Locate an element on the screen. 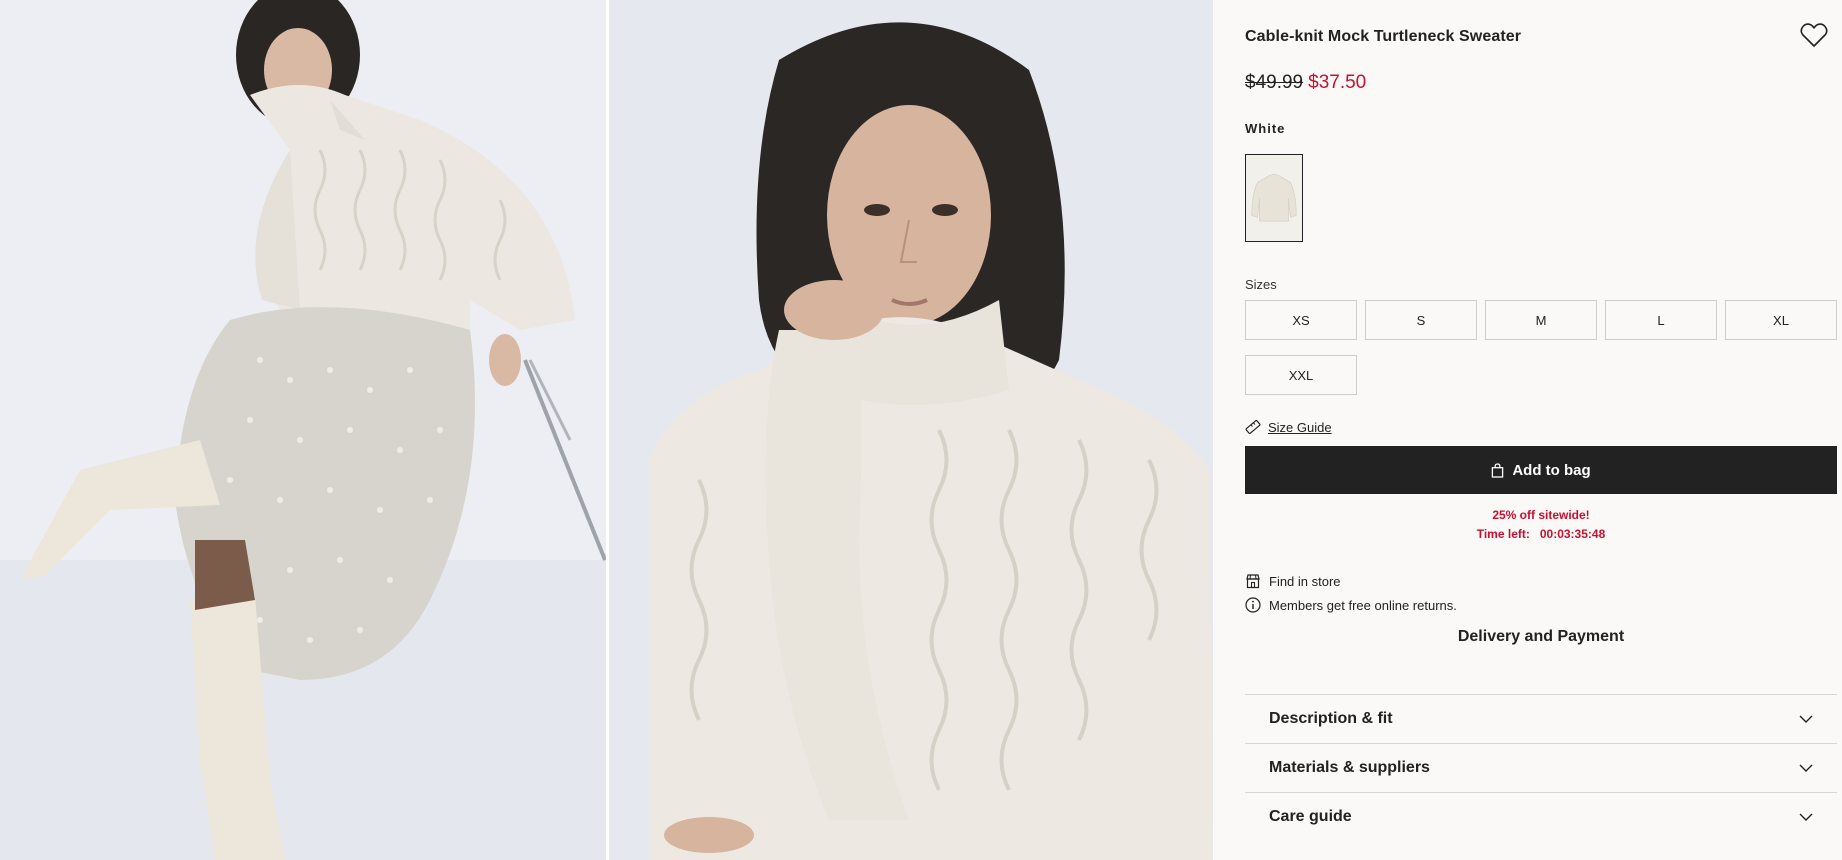 The height and width of the screenshot is (860, 1842). add-to-bag-button: Add to bag is located at coordinates (1541, 470).